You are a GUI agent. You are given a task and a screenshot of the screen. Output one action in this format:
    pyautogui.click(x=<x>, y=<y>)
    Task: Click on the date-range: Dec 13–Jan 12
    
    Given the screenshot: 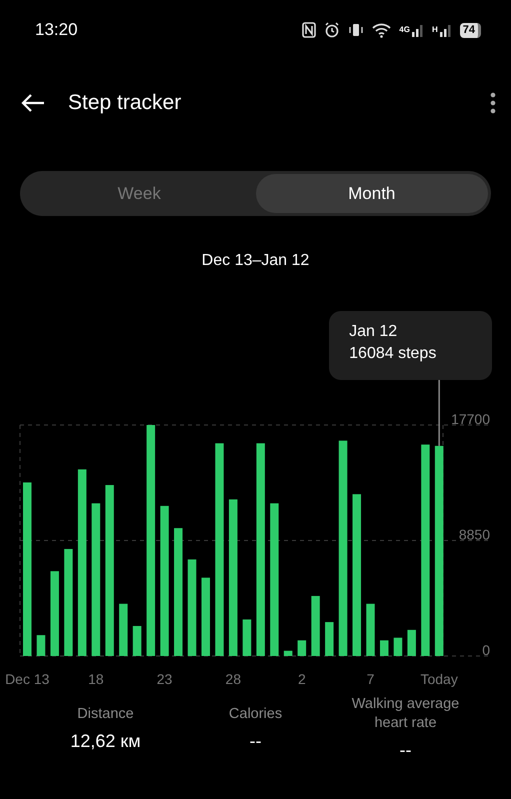 What is the action you would take?
    pyautogui.click(x=255, y=261)
    